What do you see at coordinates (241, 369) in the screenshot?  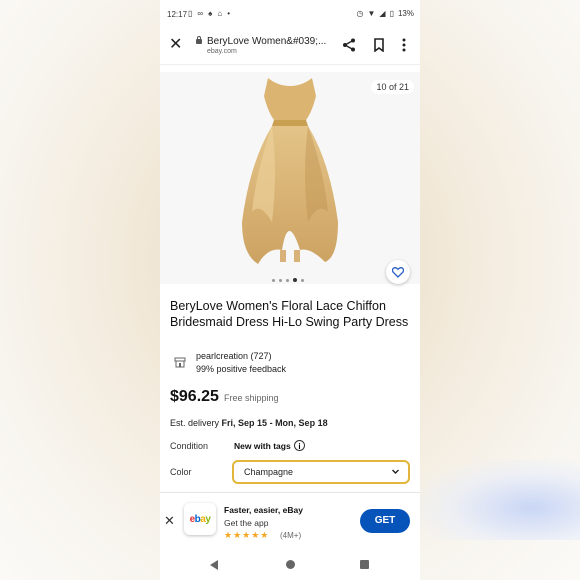 I see `seller-feedback: 99% positive feedback` at bounding box center [241, 369].